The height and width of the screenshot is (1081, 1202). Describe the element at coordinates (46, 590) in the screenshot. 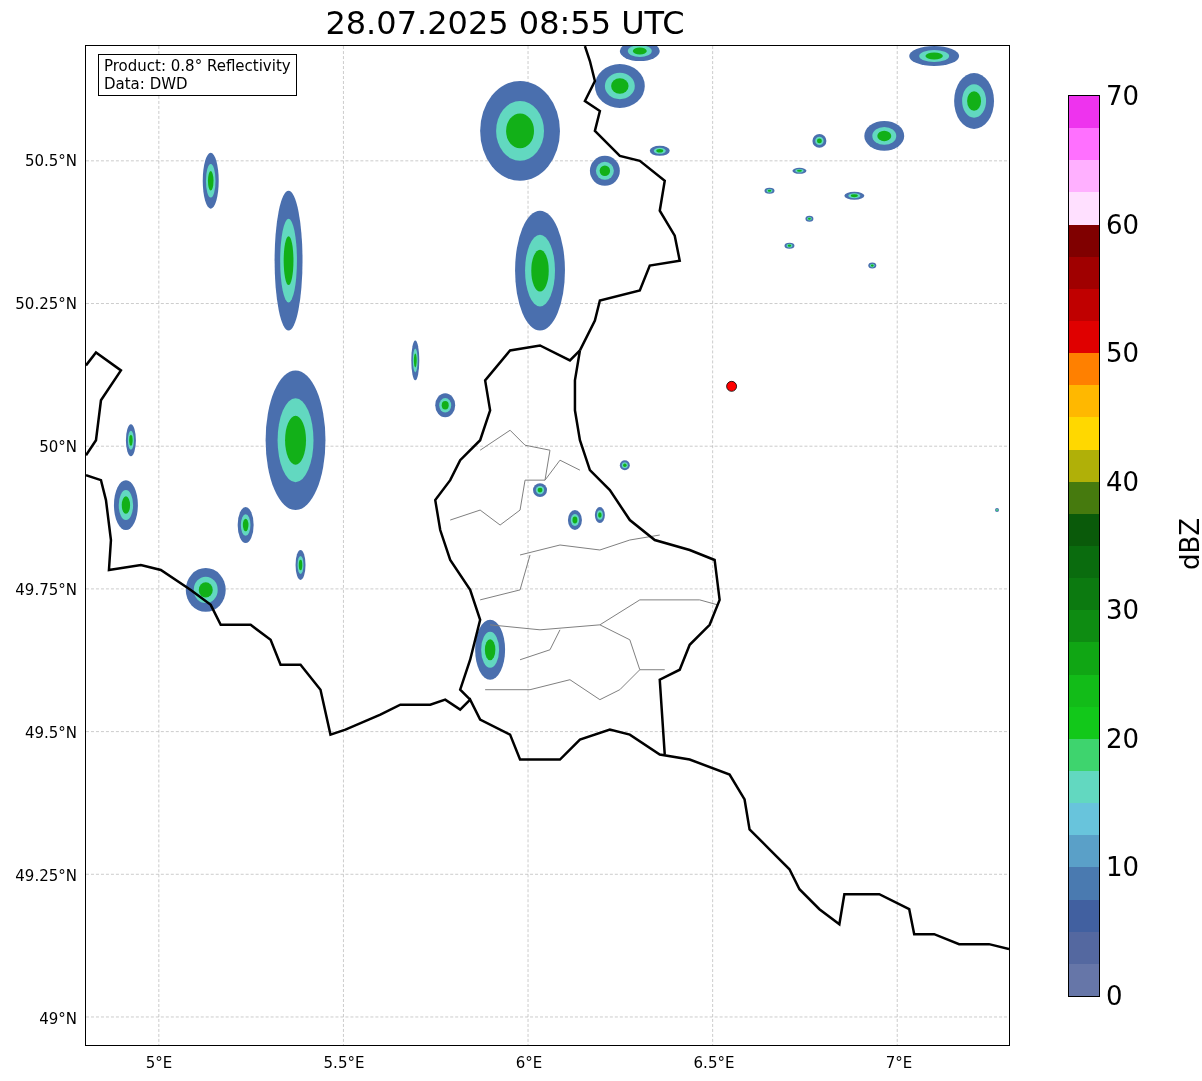

I see `y-tick-label: 49.75°N` at that location.